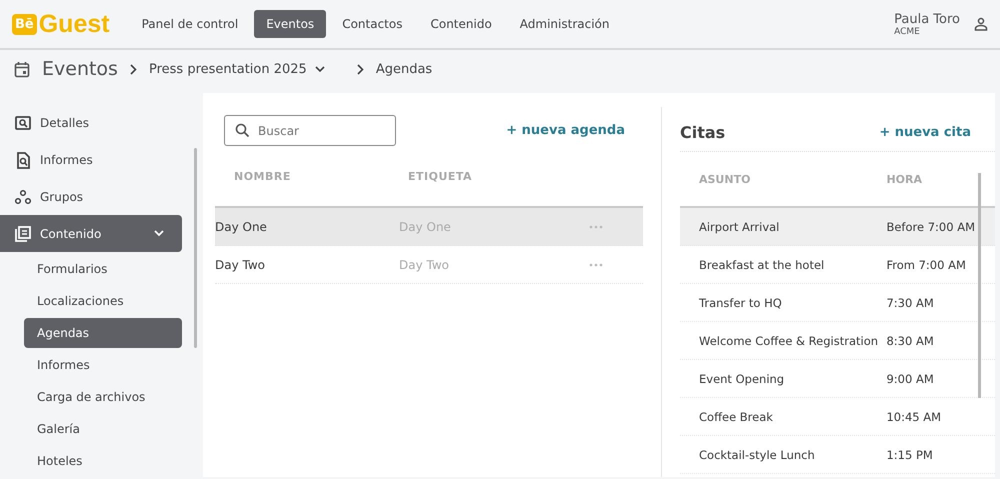  I want to click on document-search-icon, so click(23, 159).